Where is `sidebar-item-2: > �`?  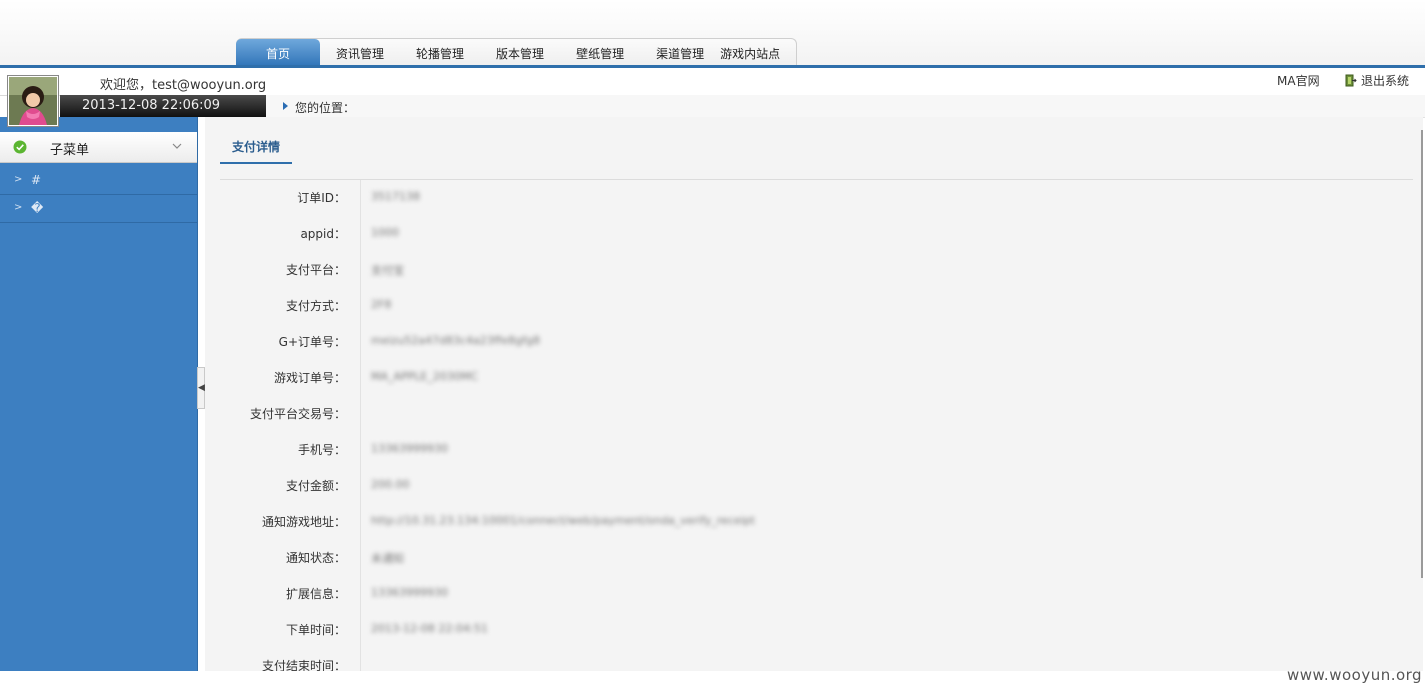
sidebar-item-2: > � is located at coordinates (98, 208).